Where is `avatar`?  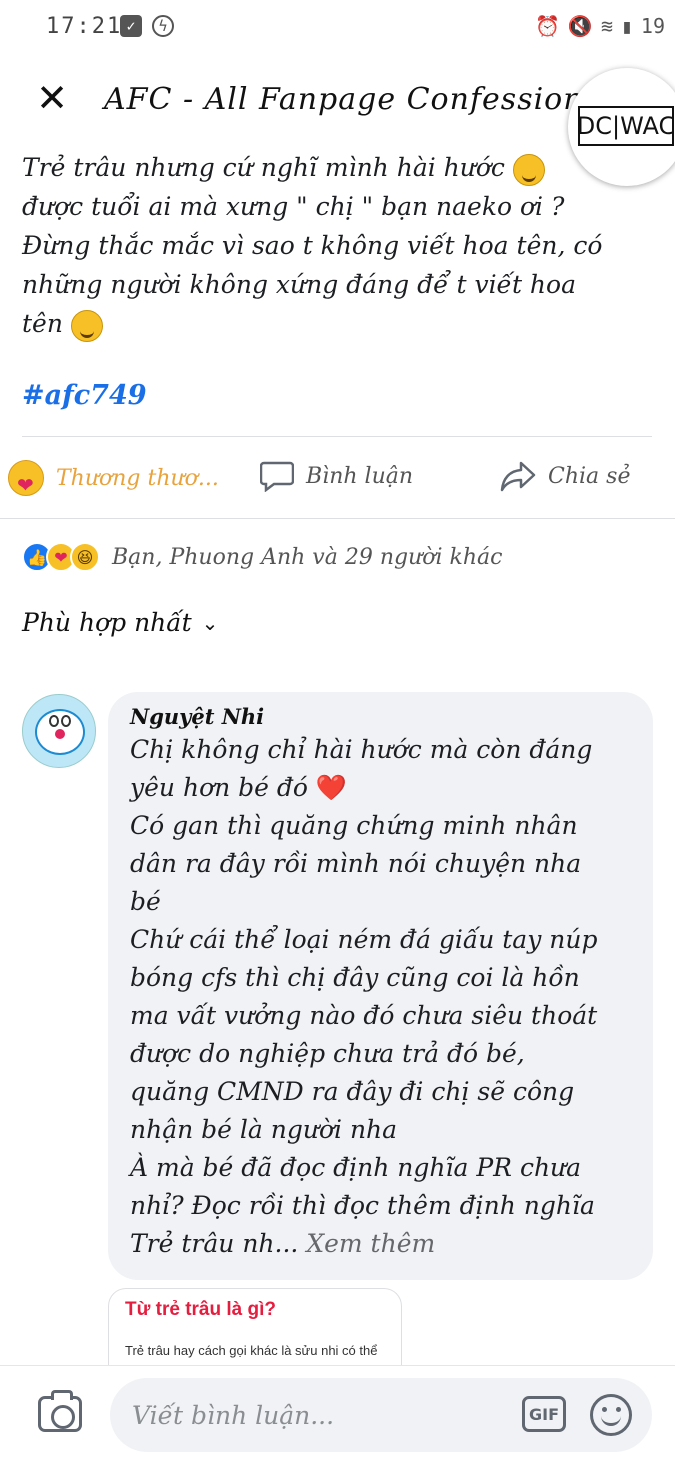 avatar is located at coordinates (59, 731).